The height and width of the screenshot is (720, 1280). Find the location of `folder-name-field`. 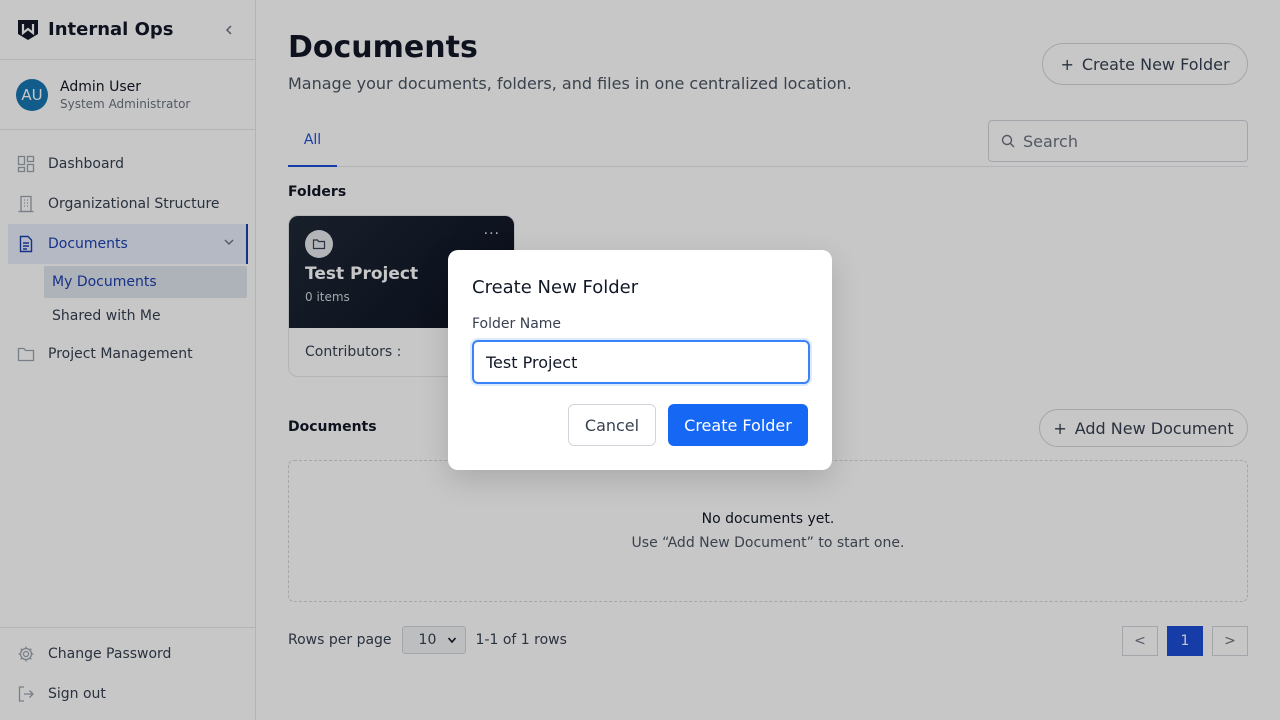

folder-name-field is located at coordinates (641, 362).